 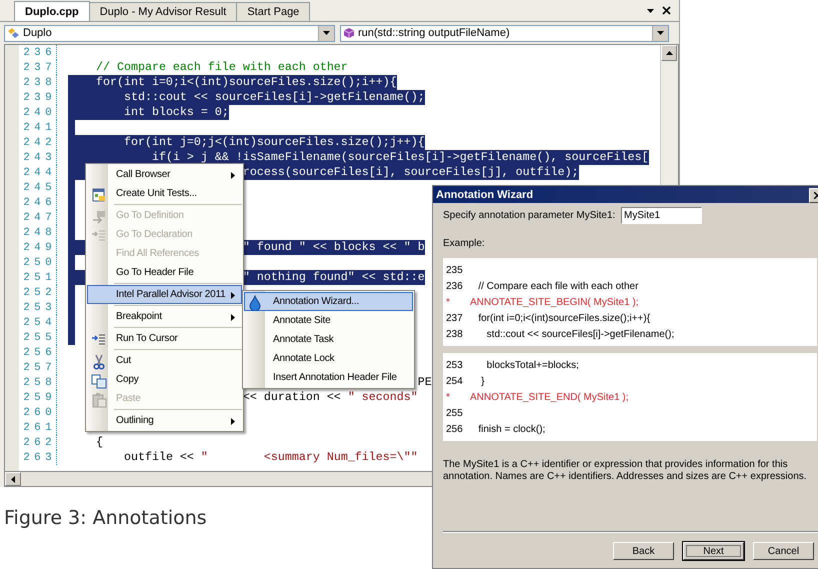 I want to click on scroll-left-button, so click(x=13, y=479).